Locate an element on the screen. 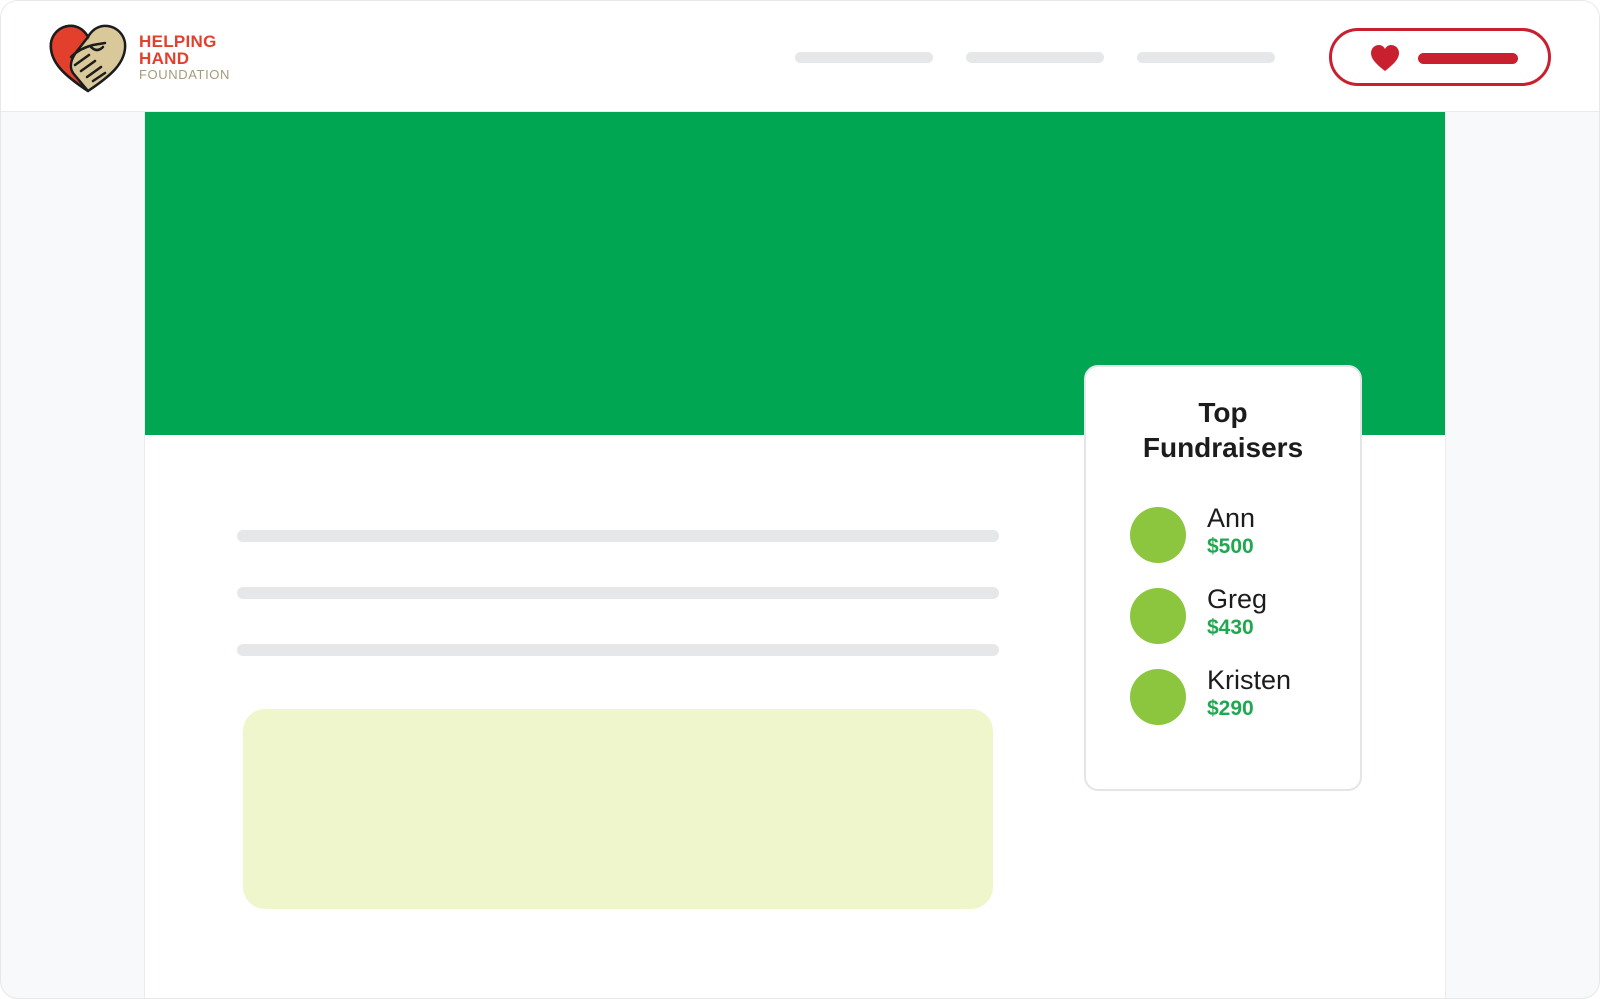 The image size is (1600, 999). donate-button is located at coordinates (1440, 57).